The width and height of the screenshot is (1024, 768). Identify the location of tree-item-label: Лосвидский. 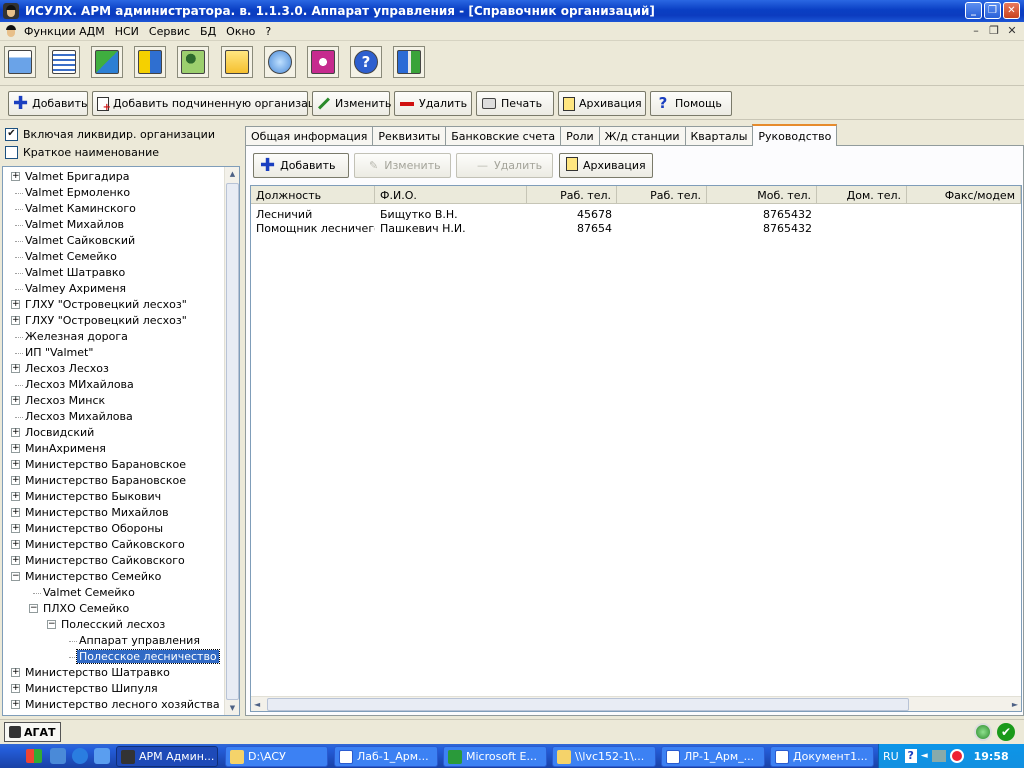
(59, 432).